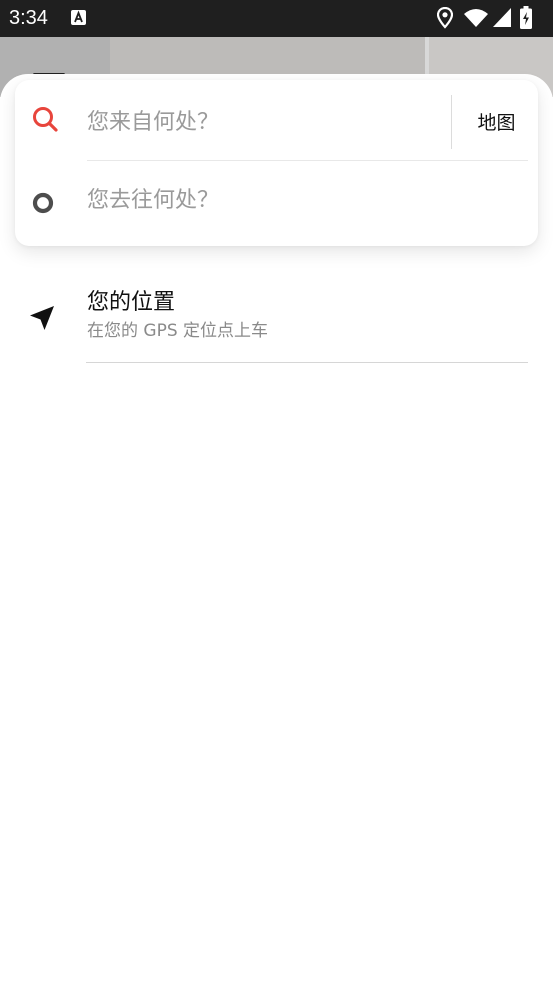 The height and width of the screenshot is (984, 553). What do you see at coordinates (476, 18) in the screenshot?
I see `wifi-icon` at bounding box center [476, 18].